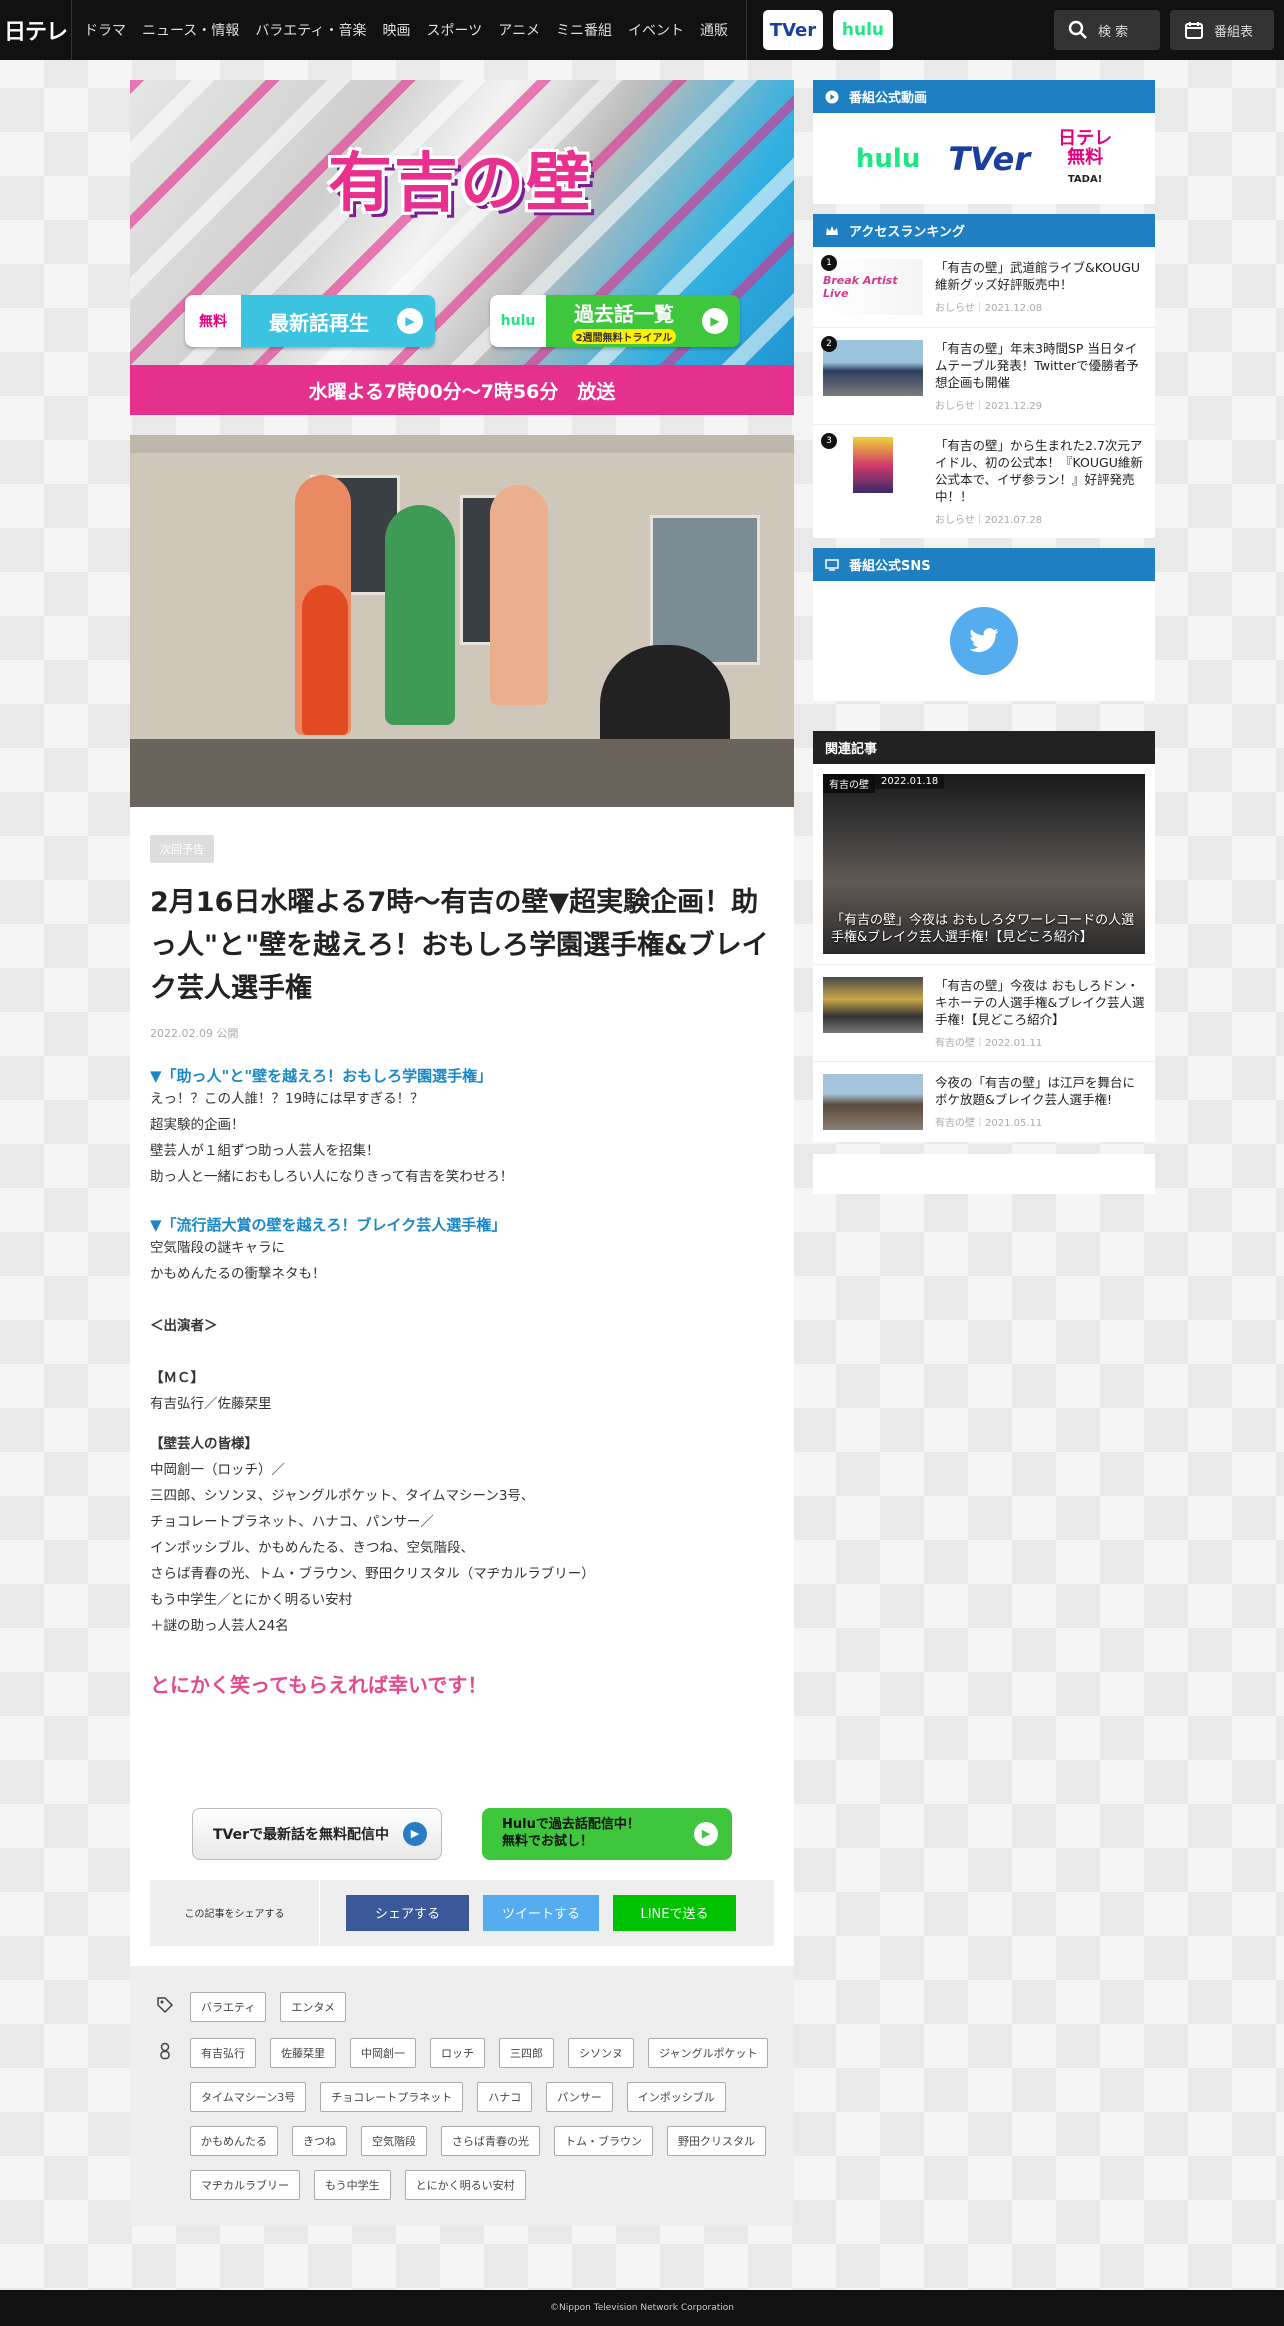 The image size is (1284, 2326). Describe the element at coordinates (352, 2184) in the screenshot. I see `tag: もう中学生` at that location.